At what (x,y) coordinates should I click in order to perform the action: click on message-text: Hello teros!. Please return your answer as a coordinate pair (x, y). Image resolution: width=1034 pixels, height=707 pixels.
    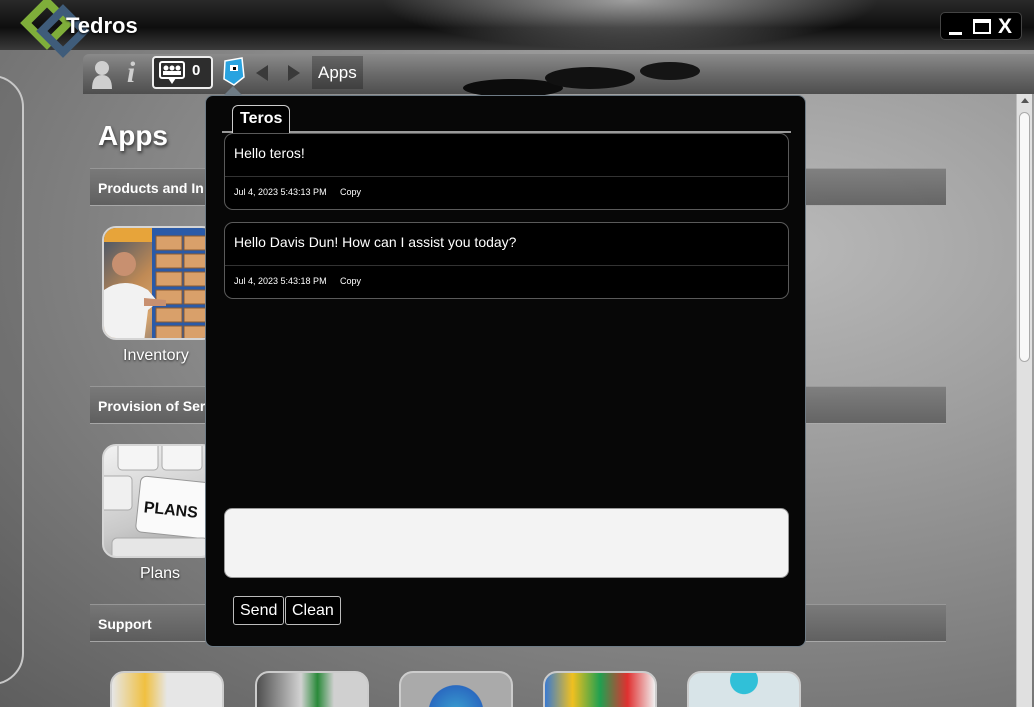
    Looking at the image, I should click on (269, 153).